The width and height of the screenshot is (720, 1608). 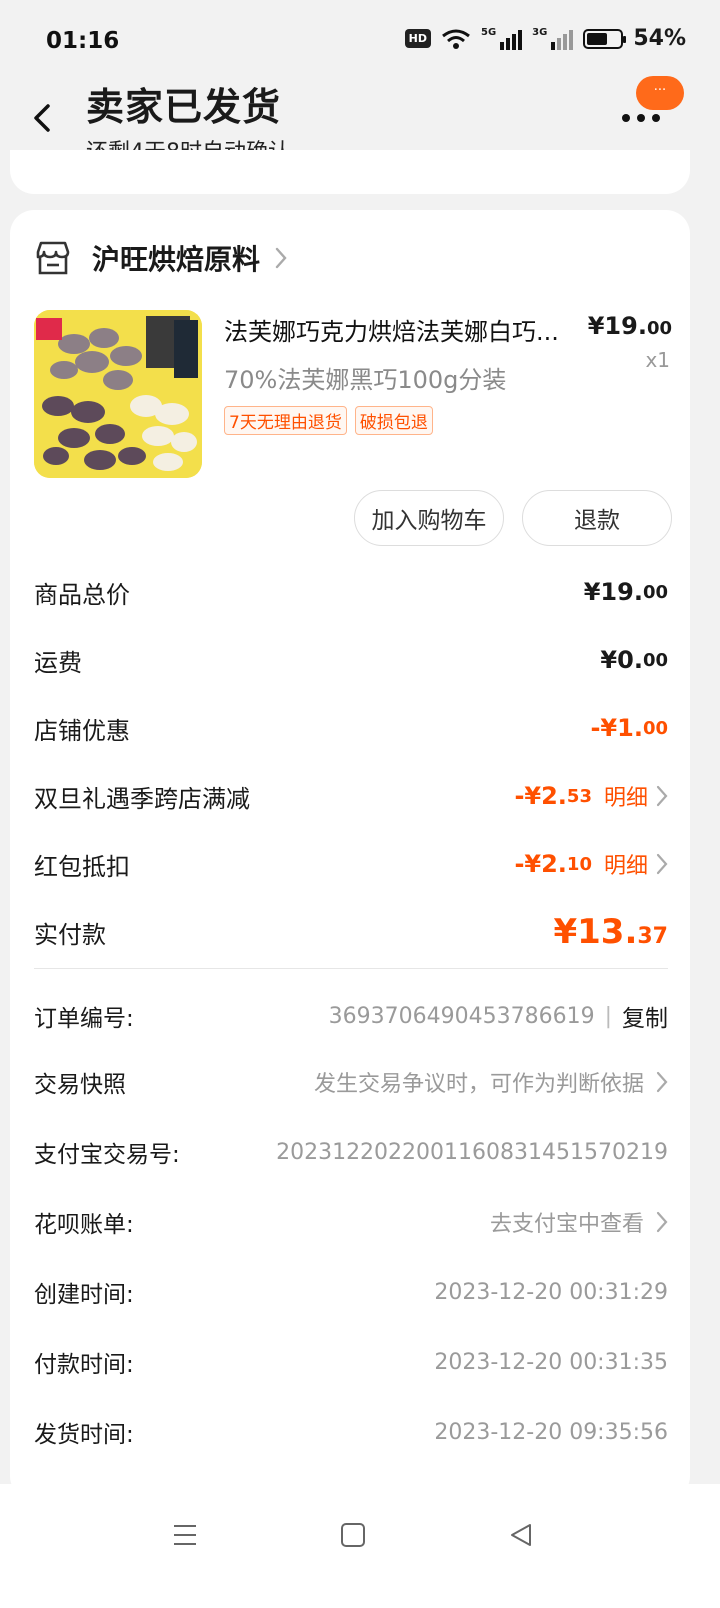 I want to click on service-tags: 7天无理由退货 破损包退, so click(x=328, y=420).